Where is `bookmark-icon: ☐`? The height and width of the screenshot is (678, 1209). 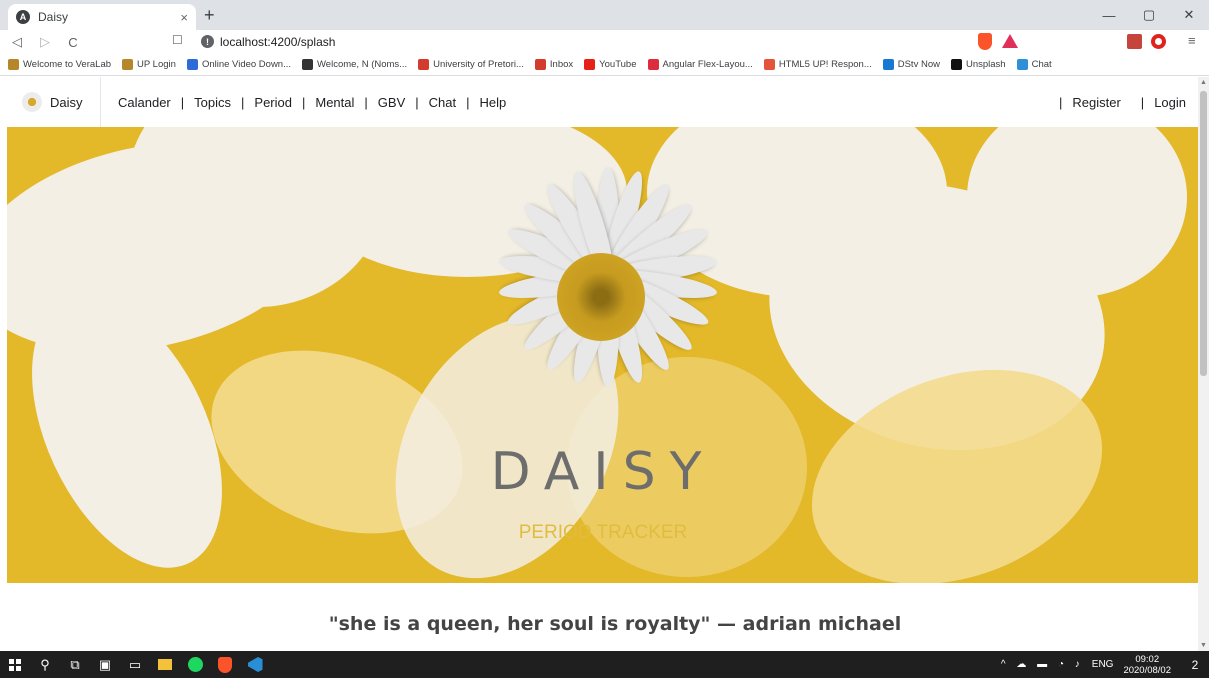
bookmark-icon: ☐ is located at coordinates (177, 40).